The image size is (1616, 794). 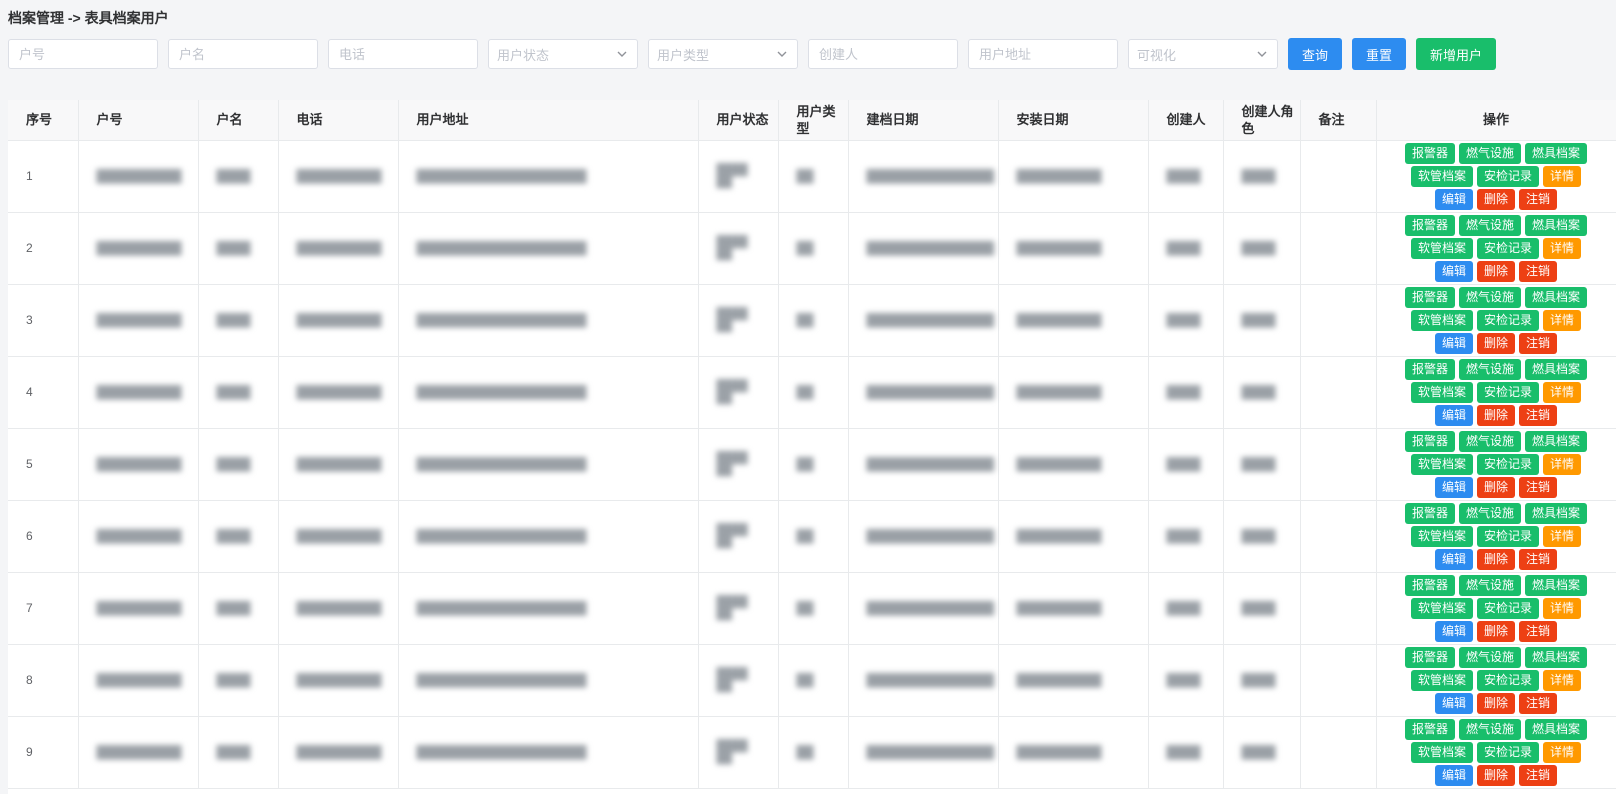 I want to click on reset-button: 重置, so click(x=1379, y=54).